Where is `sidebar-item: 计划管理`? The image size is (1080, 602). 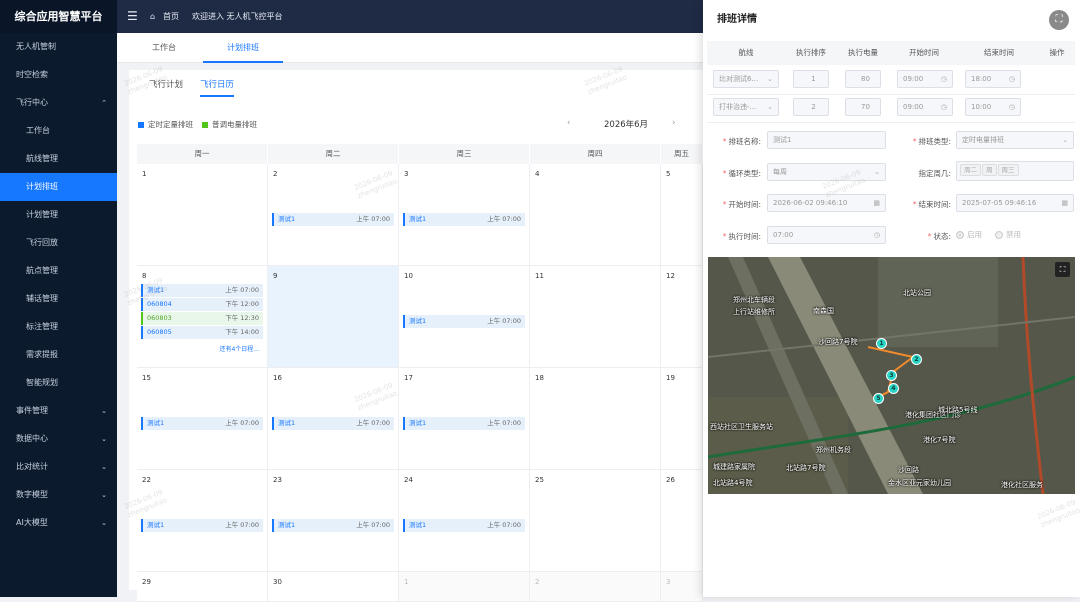
sidebar-item: 计划管理 is located at coordinates (58, 215).